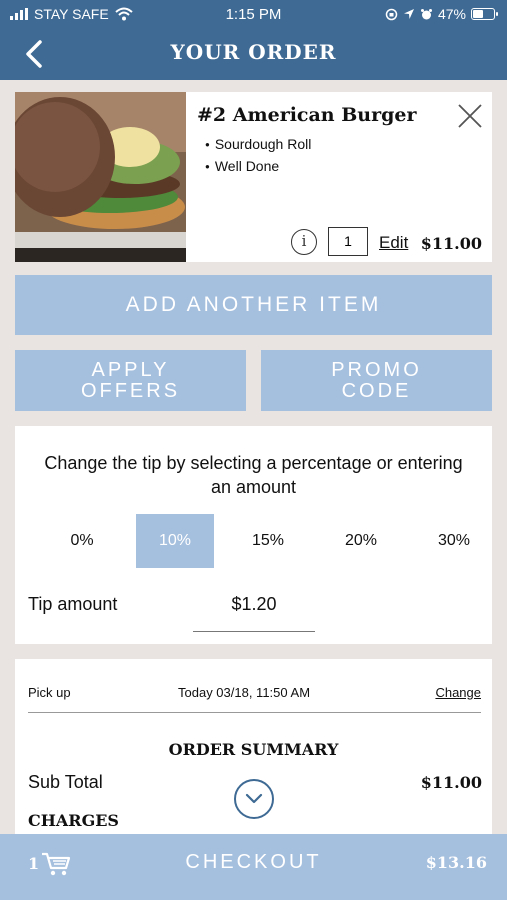 This screenshot has height=900, width=507. I want to click on tip-options: 0% 10% 15% 20% 30%, so click(262, 541).